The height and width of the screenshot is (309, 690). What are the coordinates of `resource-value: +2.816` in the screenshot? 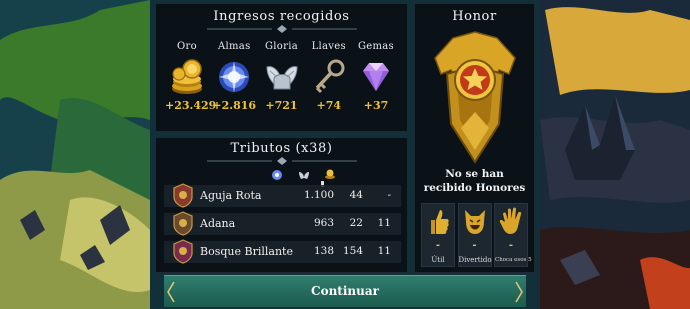 It's located at (234, 105).